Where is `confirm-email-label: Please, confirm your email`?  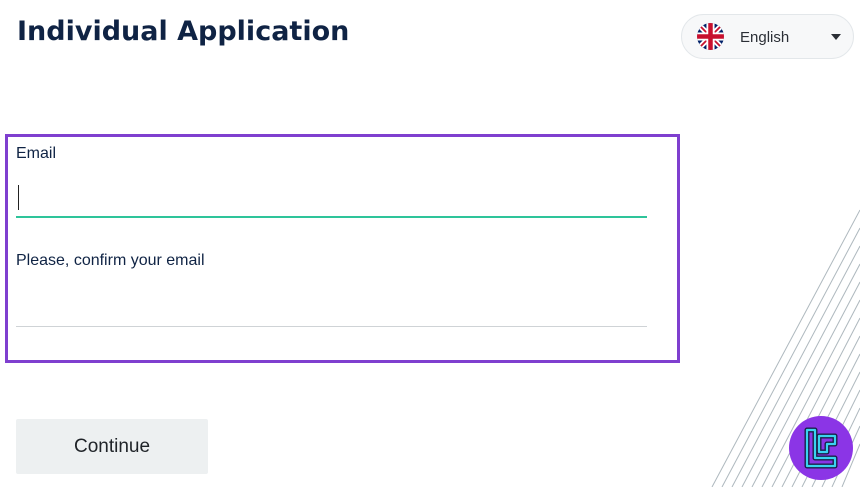
confirm-email-label: Please, confirm your email is located at coordinates (110, 260).